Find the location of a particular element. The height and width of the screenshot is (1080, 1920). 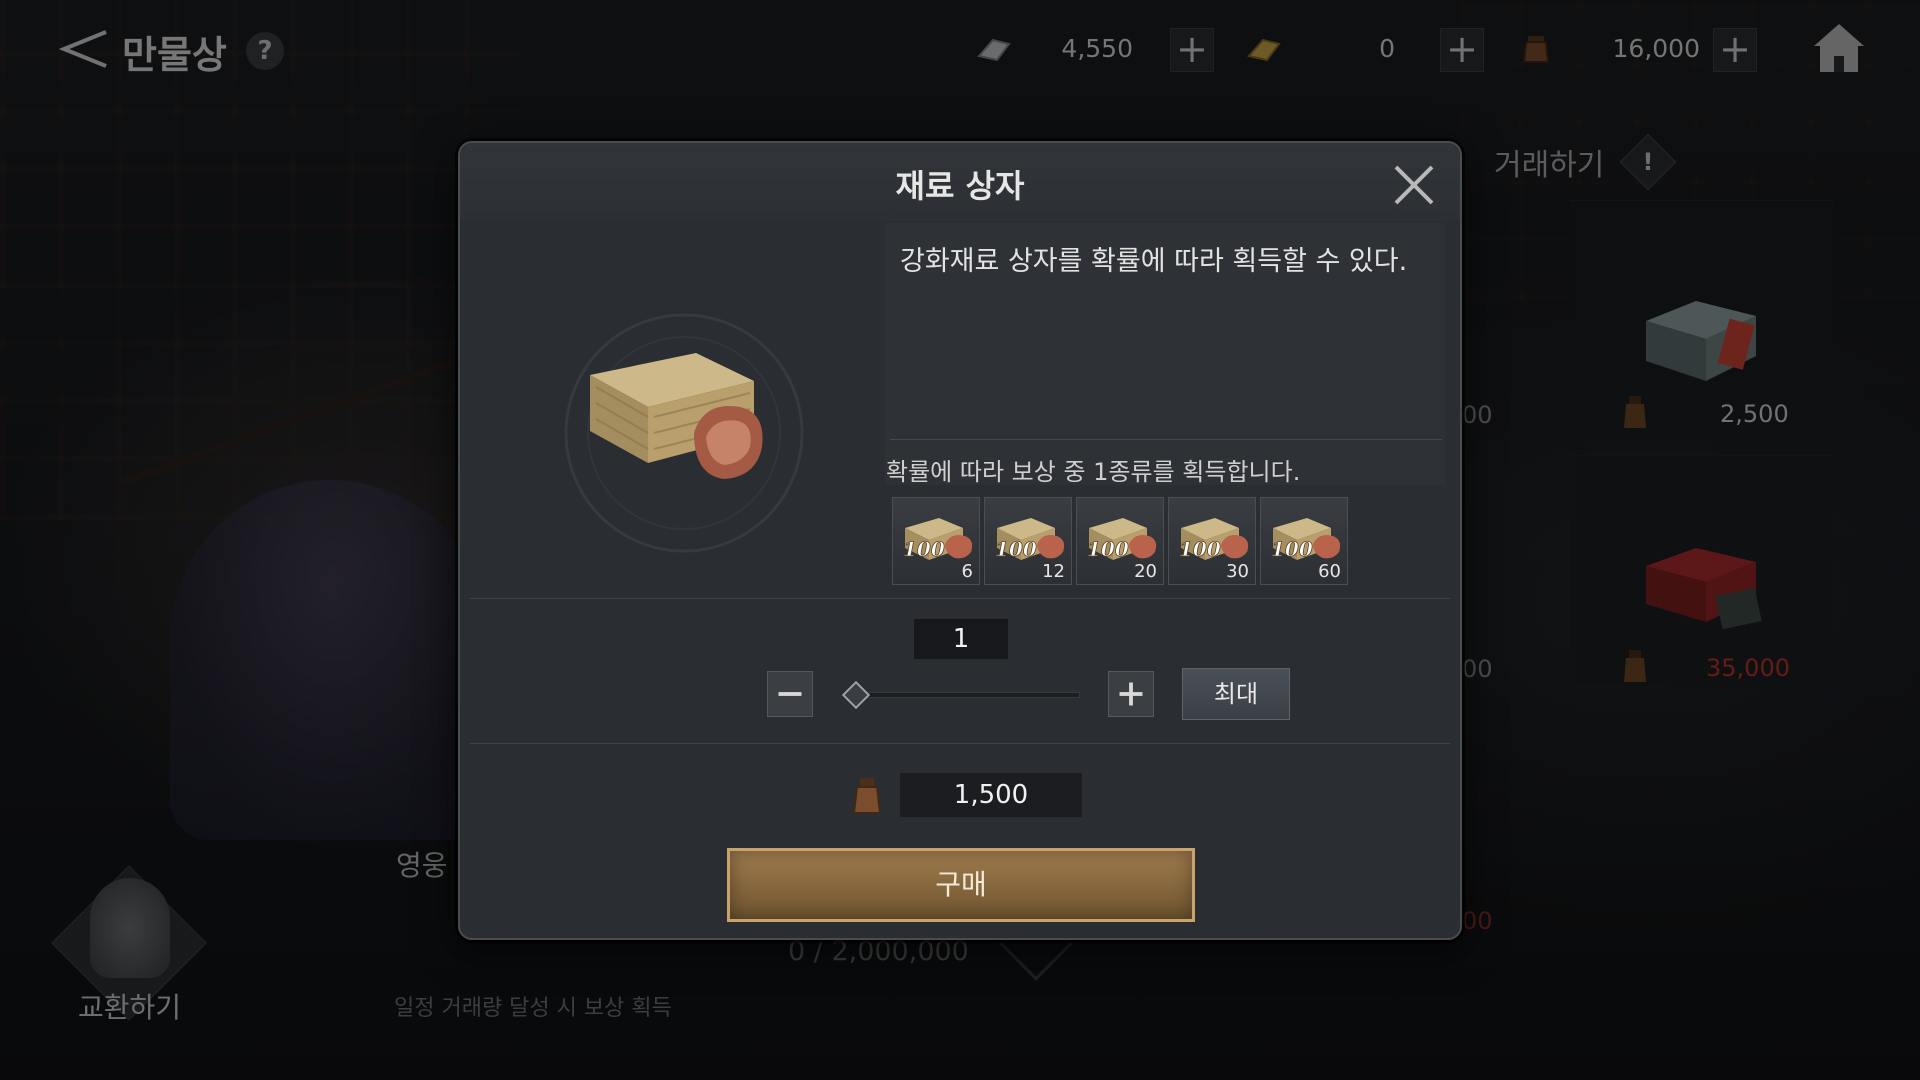

reward-quantity: 30 is located at coordinates (1237, 571).